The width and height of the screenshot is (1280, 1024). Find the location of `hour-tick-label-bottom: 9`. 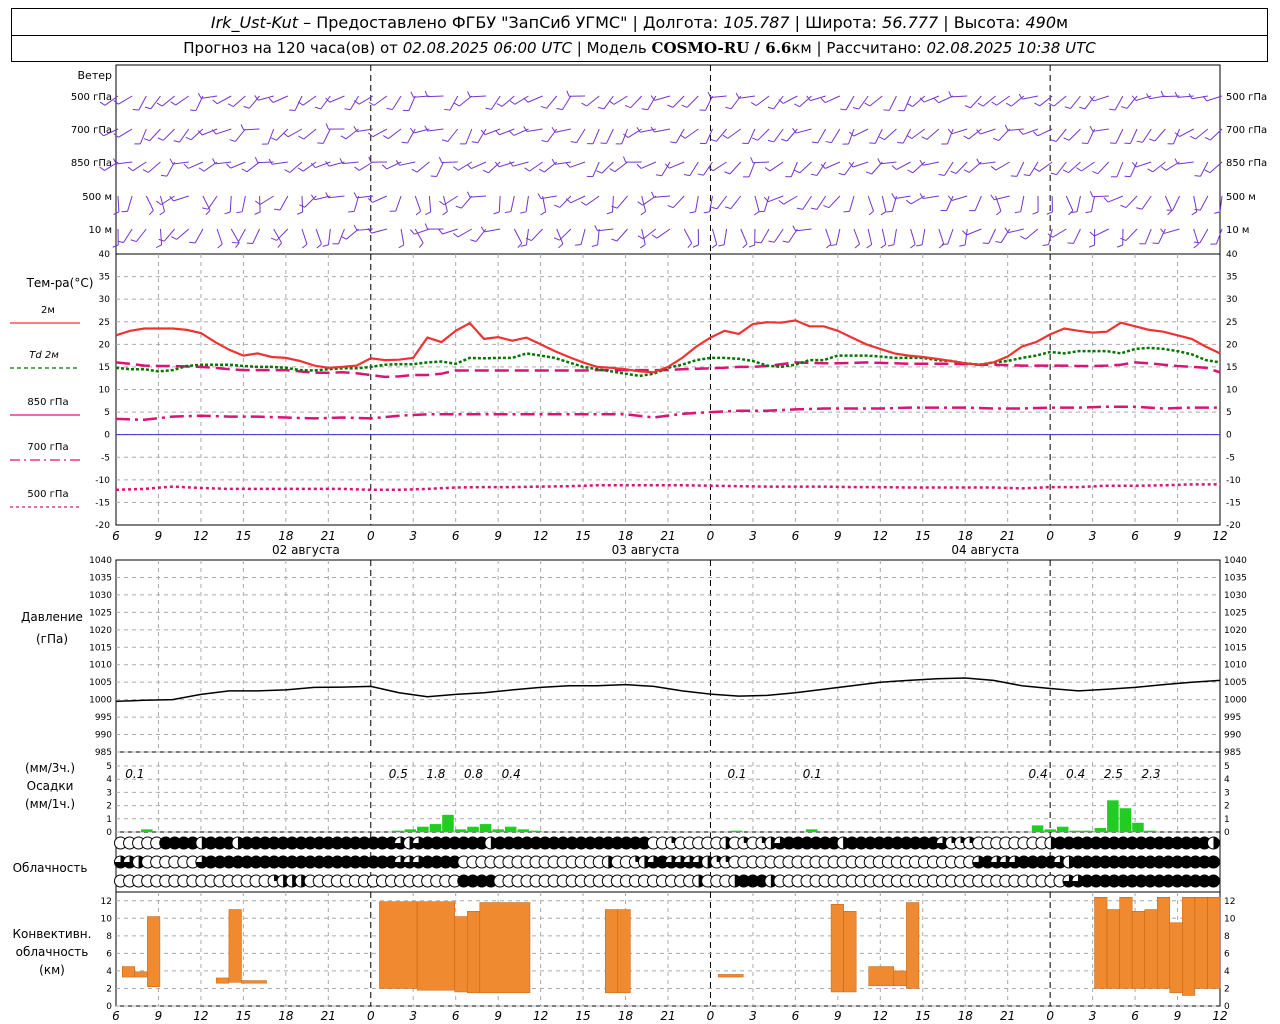

hour-tick-label-bottom: 9 is located at coordinates (1178, 1016).